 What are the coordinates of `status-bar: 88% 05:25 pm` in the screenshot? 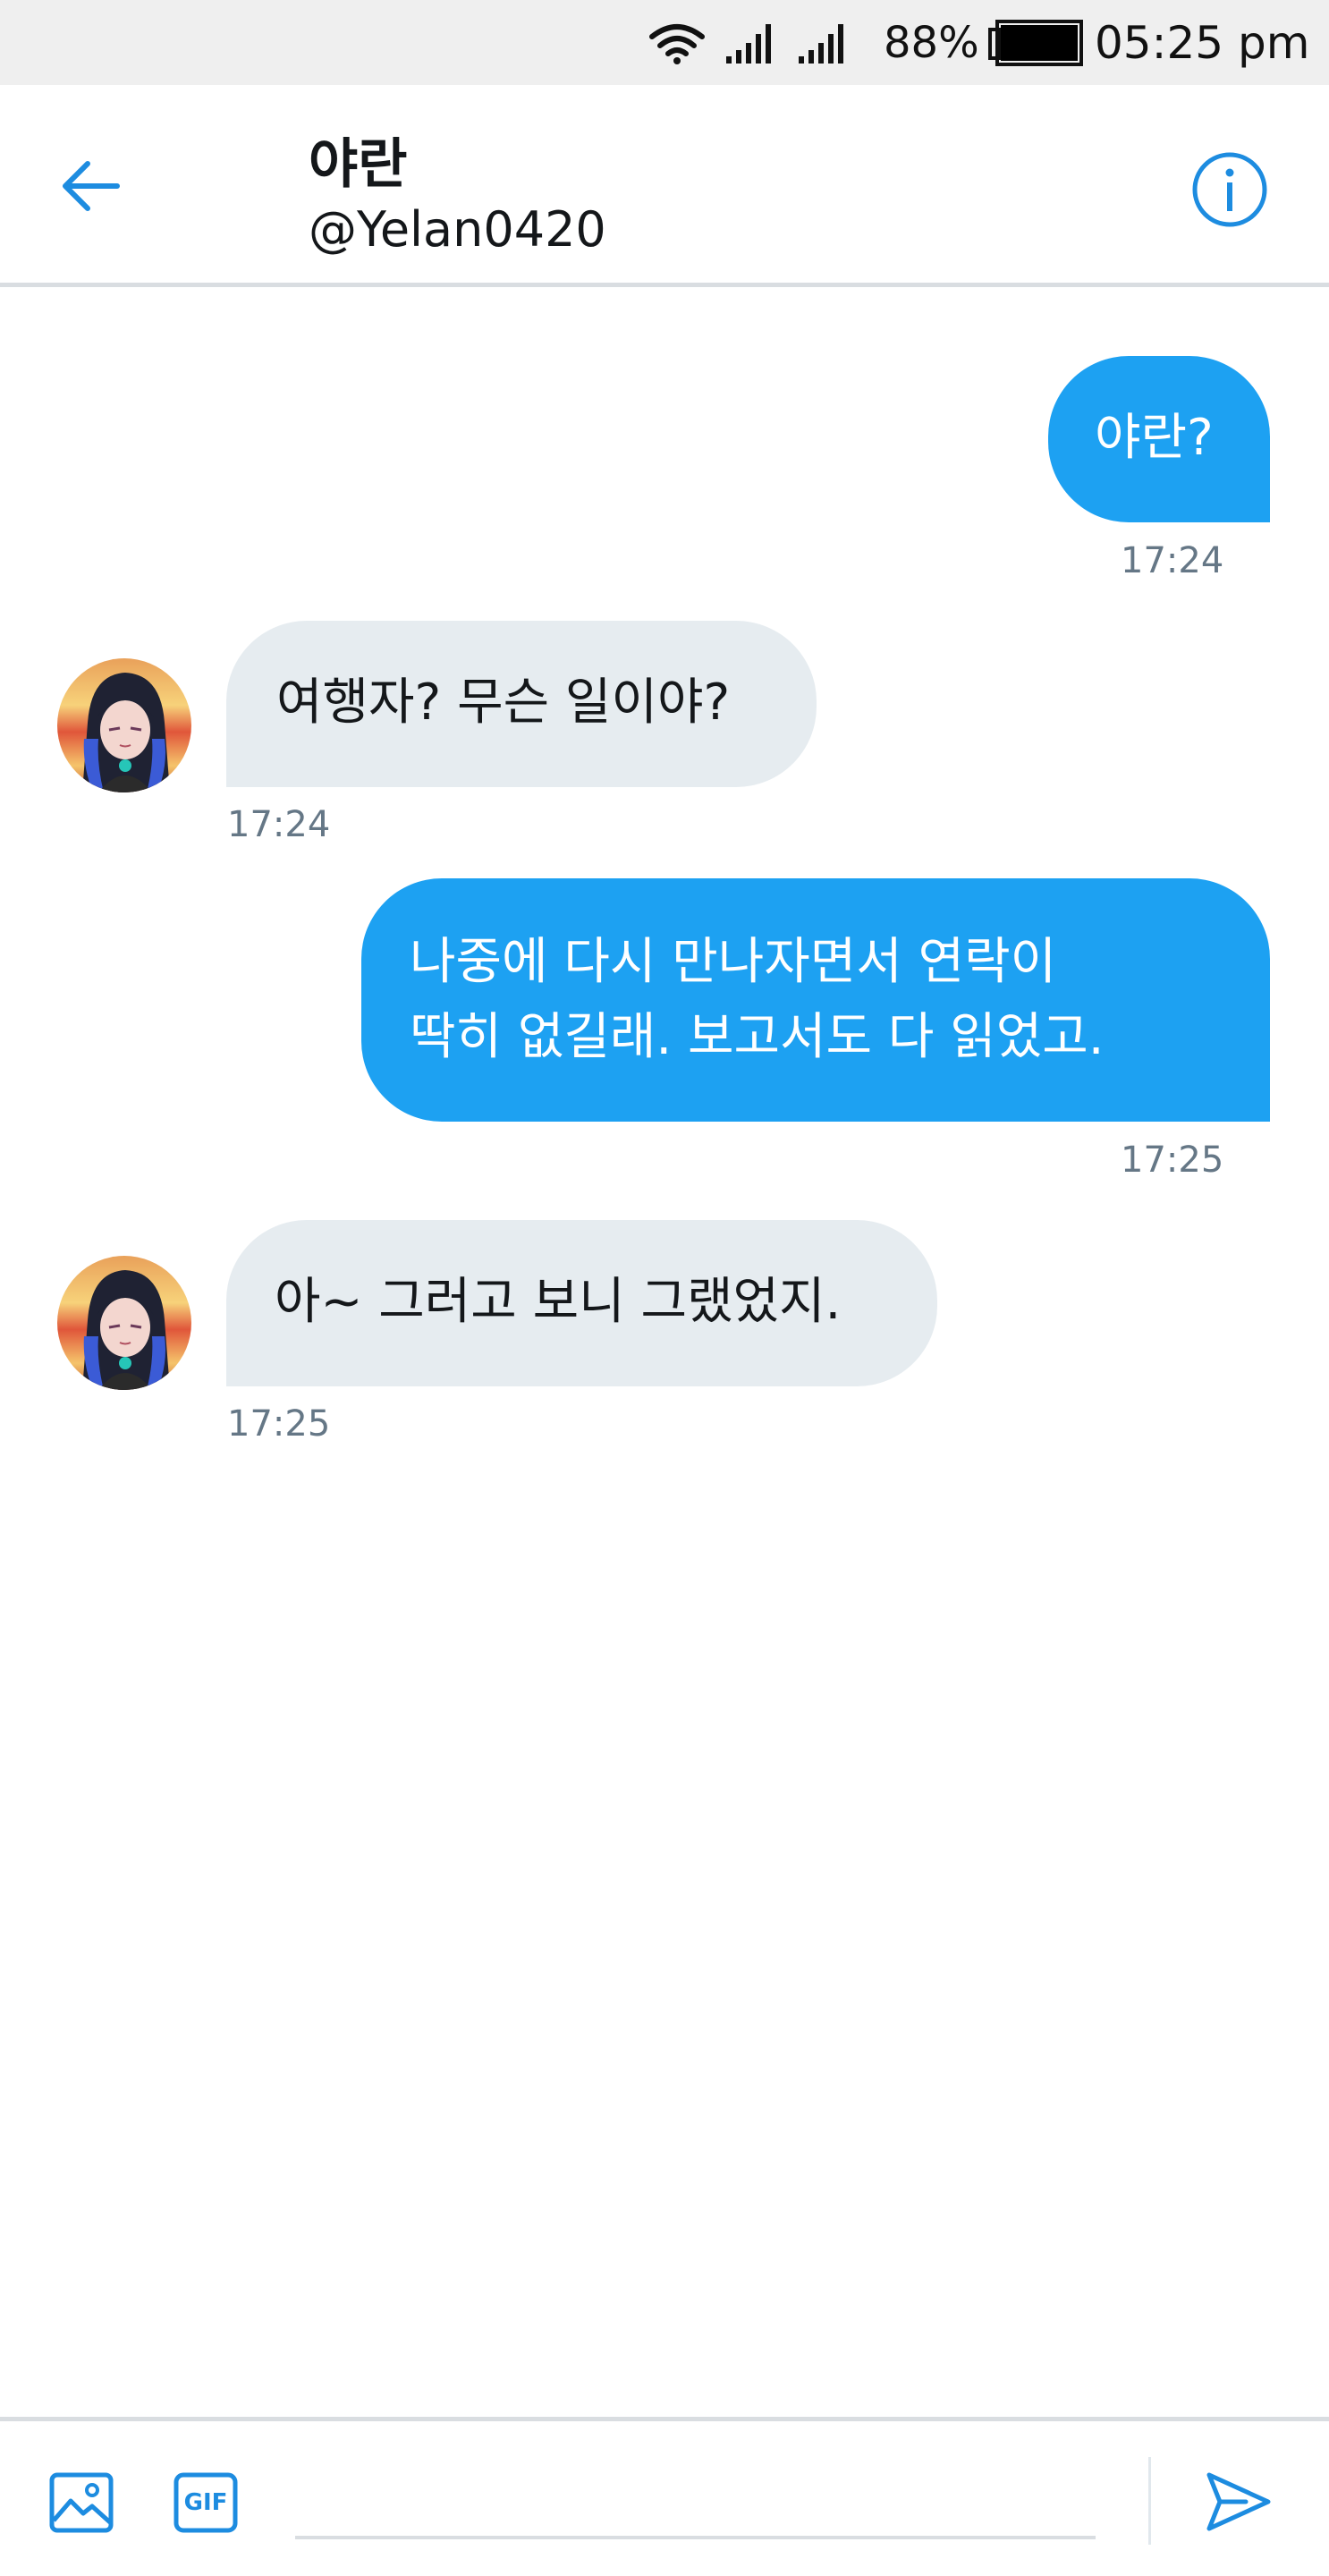 It's located at (664, 42).